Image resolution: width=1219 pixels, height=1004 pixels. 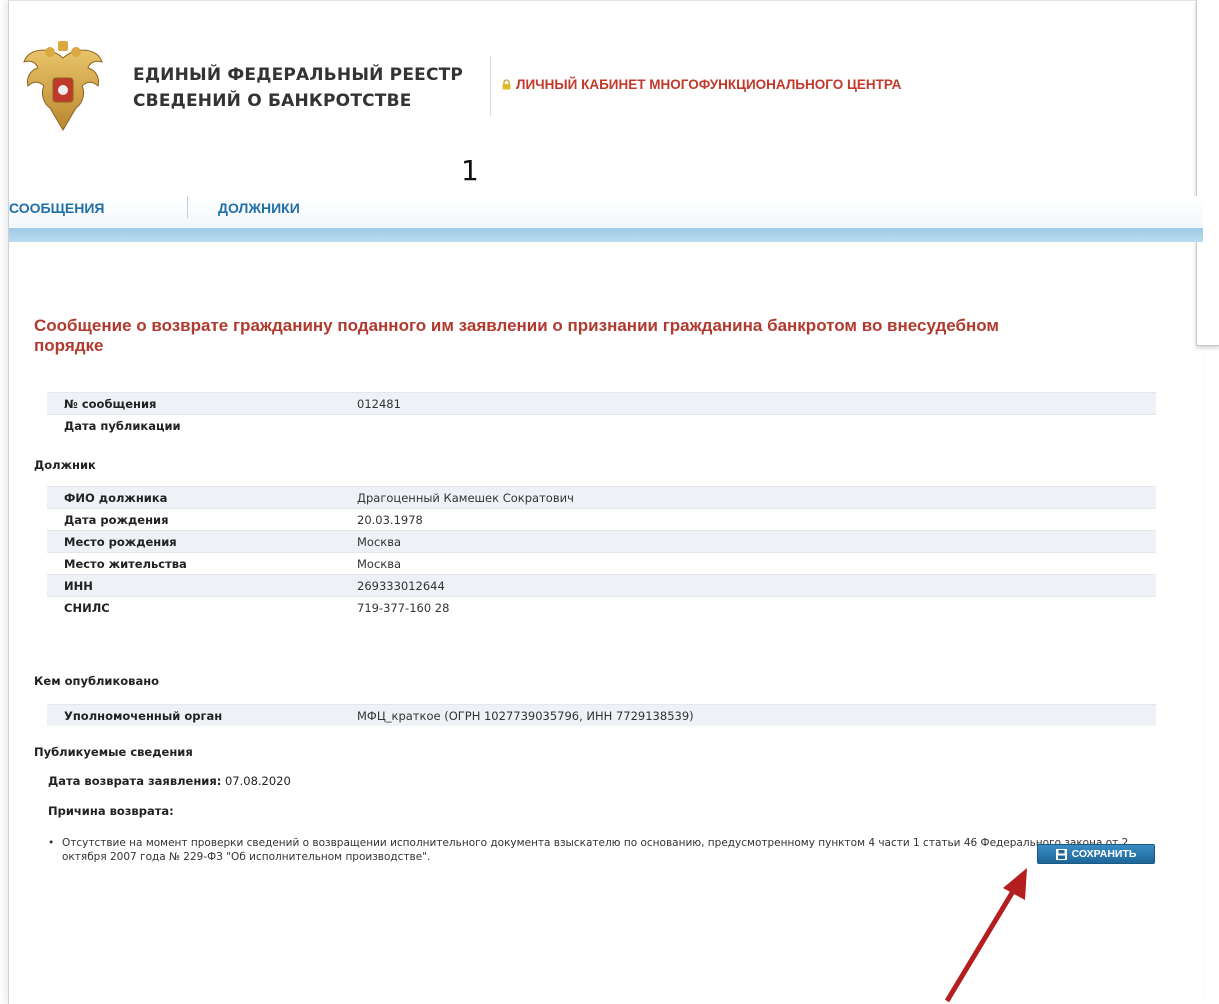 What do you see at coordinates (746, 403) in the screenshot?
I see `field-value: 012481` at bounding box center [746, 403].